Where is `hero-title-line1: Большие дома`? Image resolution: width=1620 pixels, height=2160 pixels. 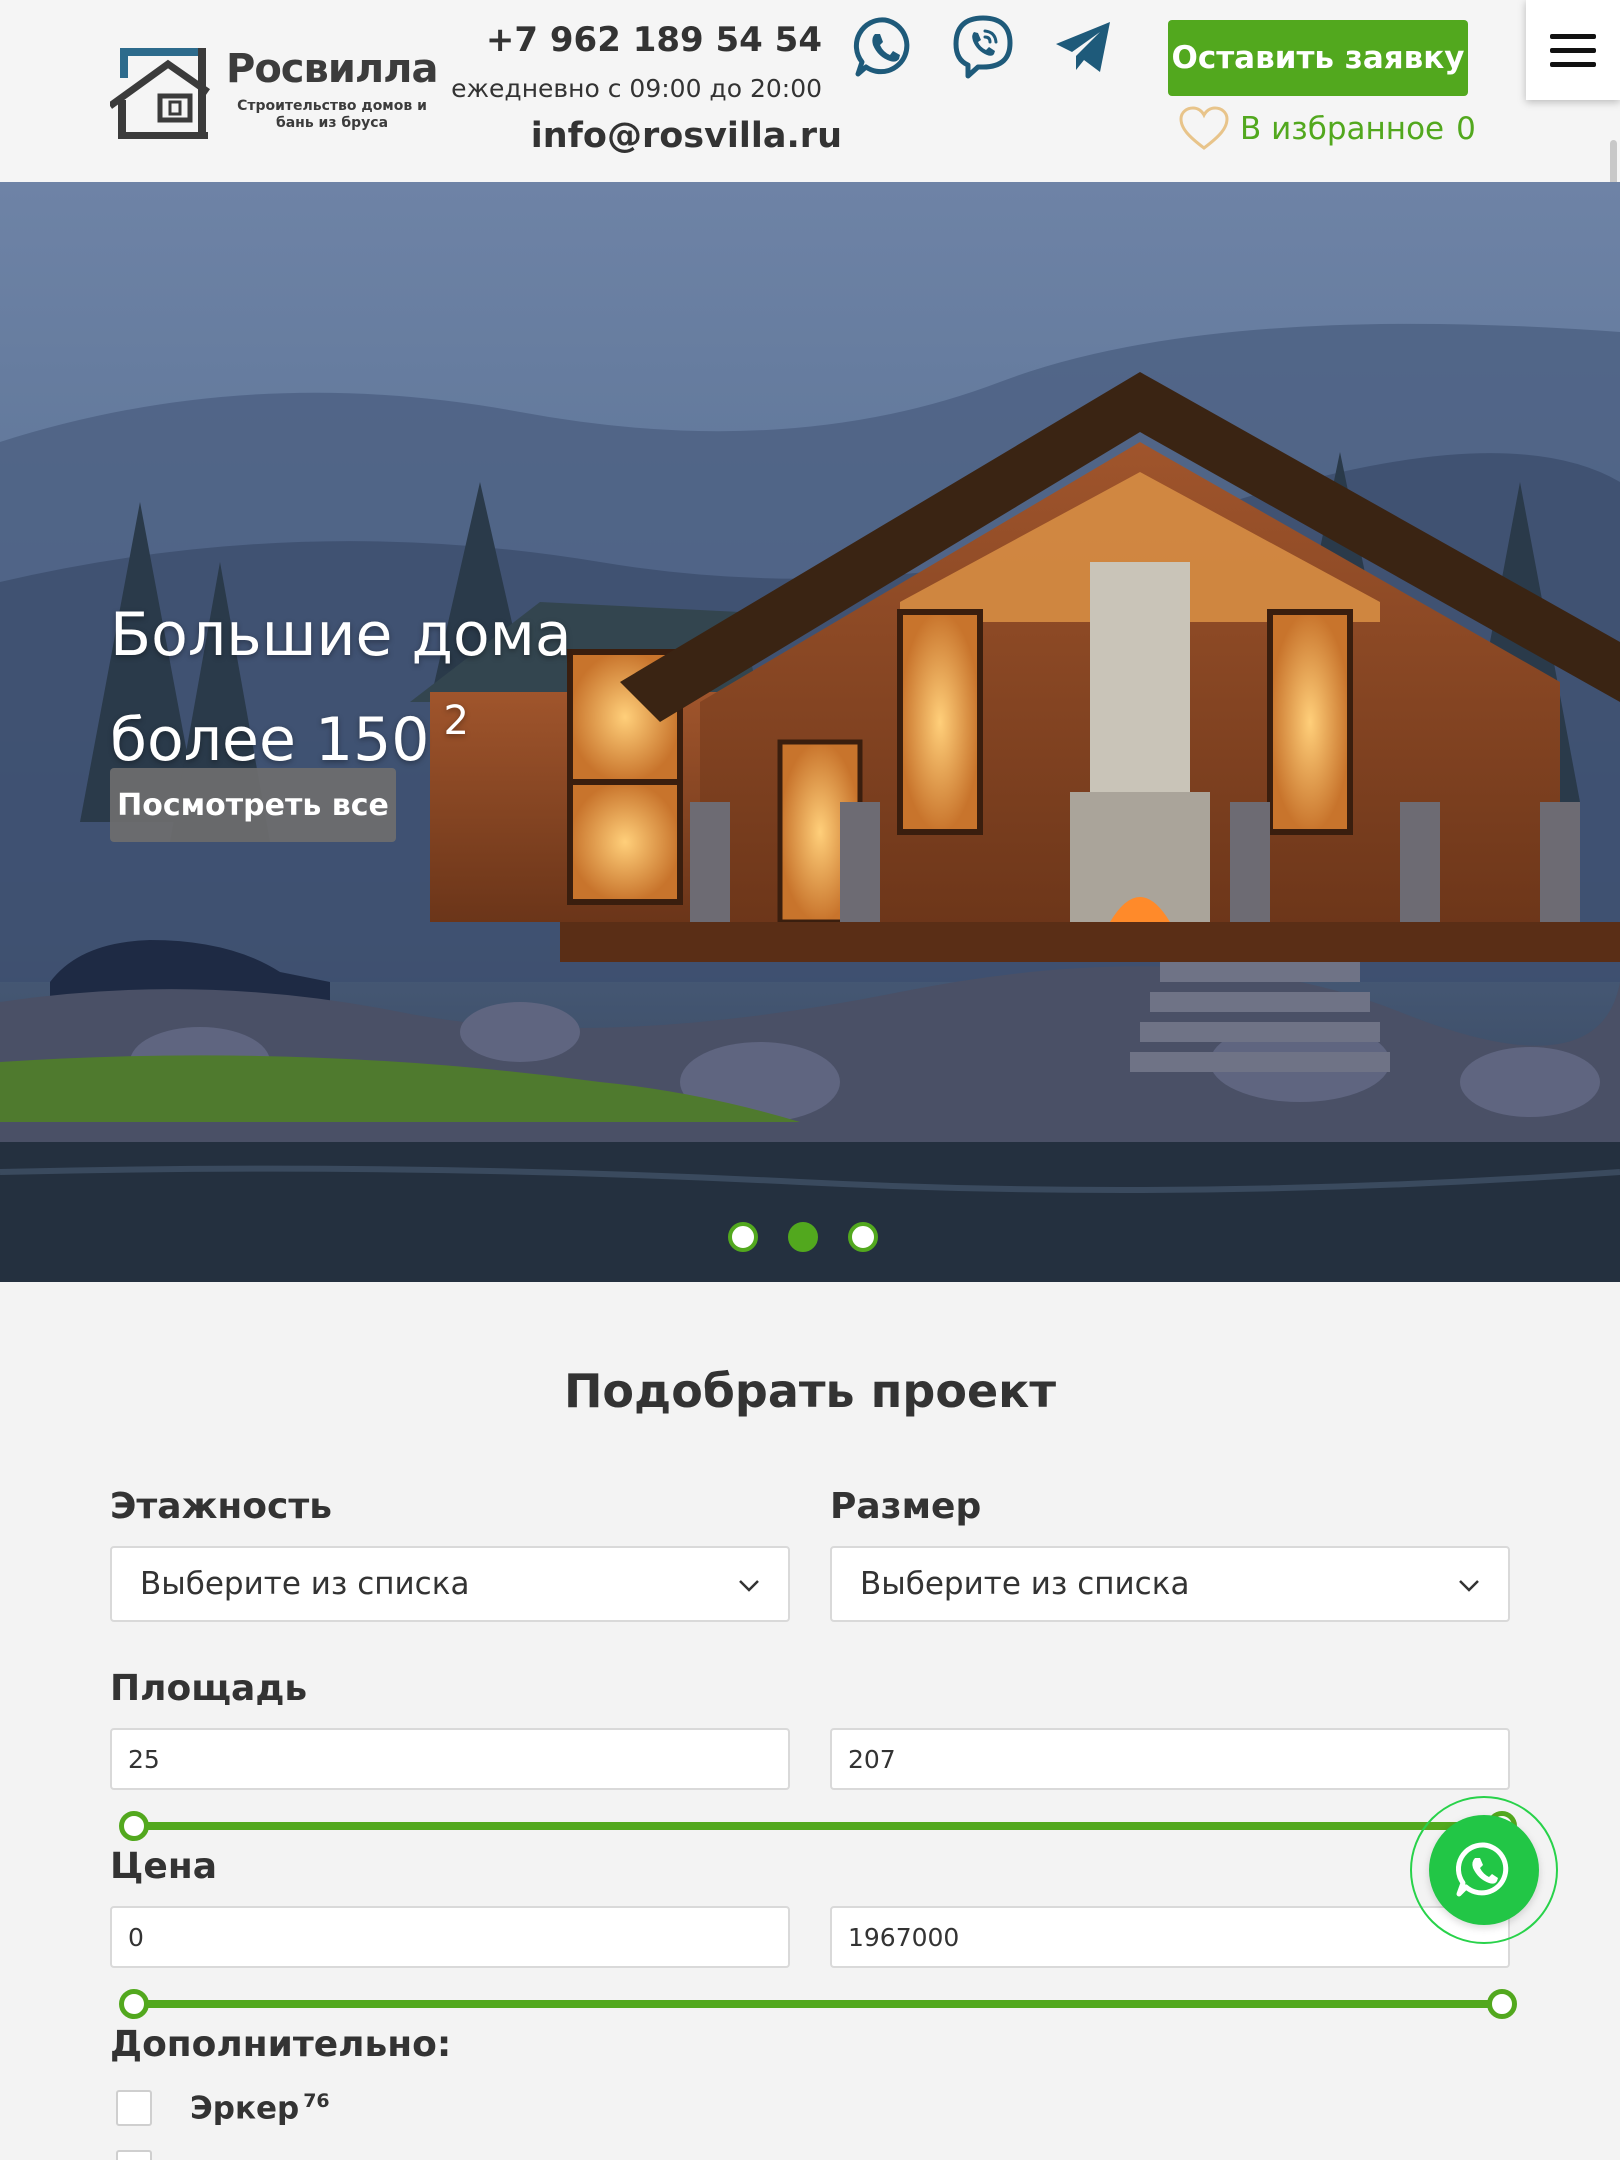 hero-title-line1: Большие дома is located at coordinates (341, 635).